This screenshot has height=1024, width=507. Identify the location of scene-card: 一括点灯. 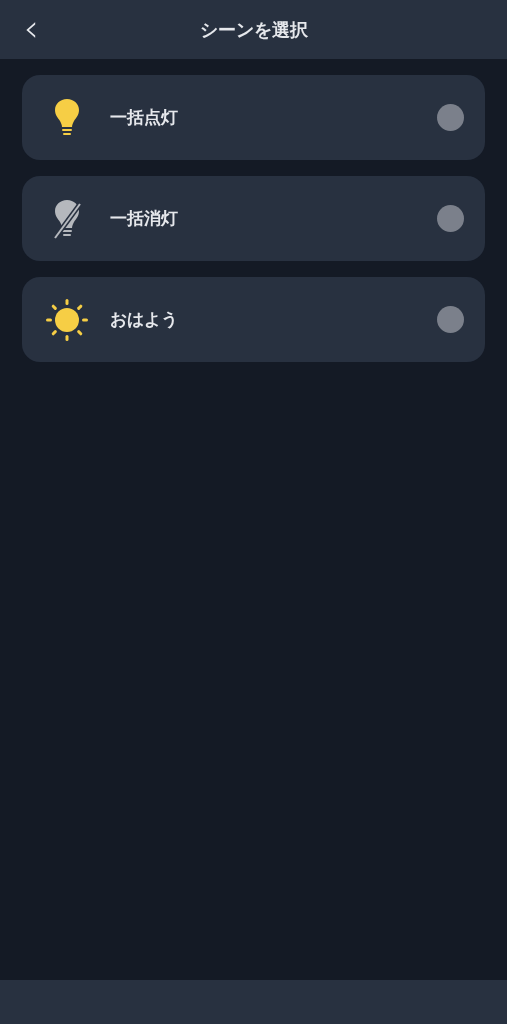
(253, 117).